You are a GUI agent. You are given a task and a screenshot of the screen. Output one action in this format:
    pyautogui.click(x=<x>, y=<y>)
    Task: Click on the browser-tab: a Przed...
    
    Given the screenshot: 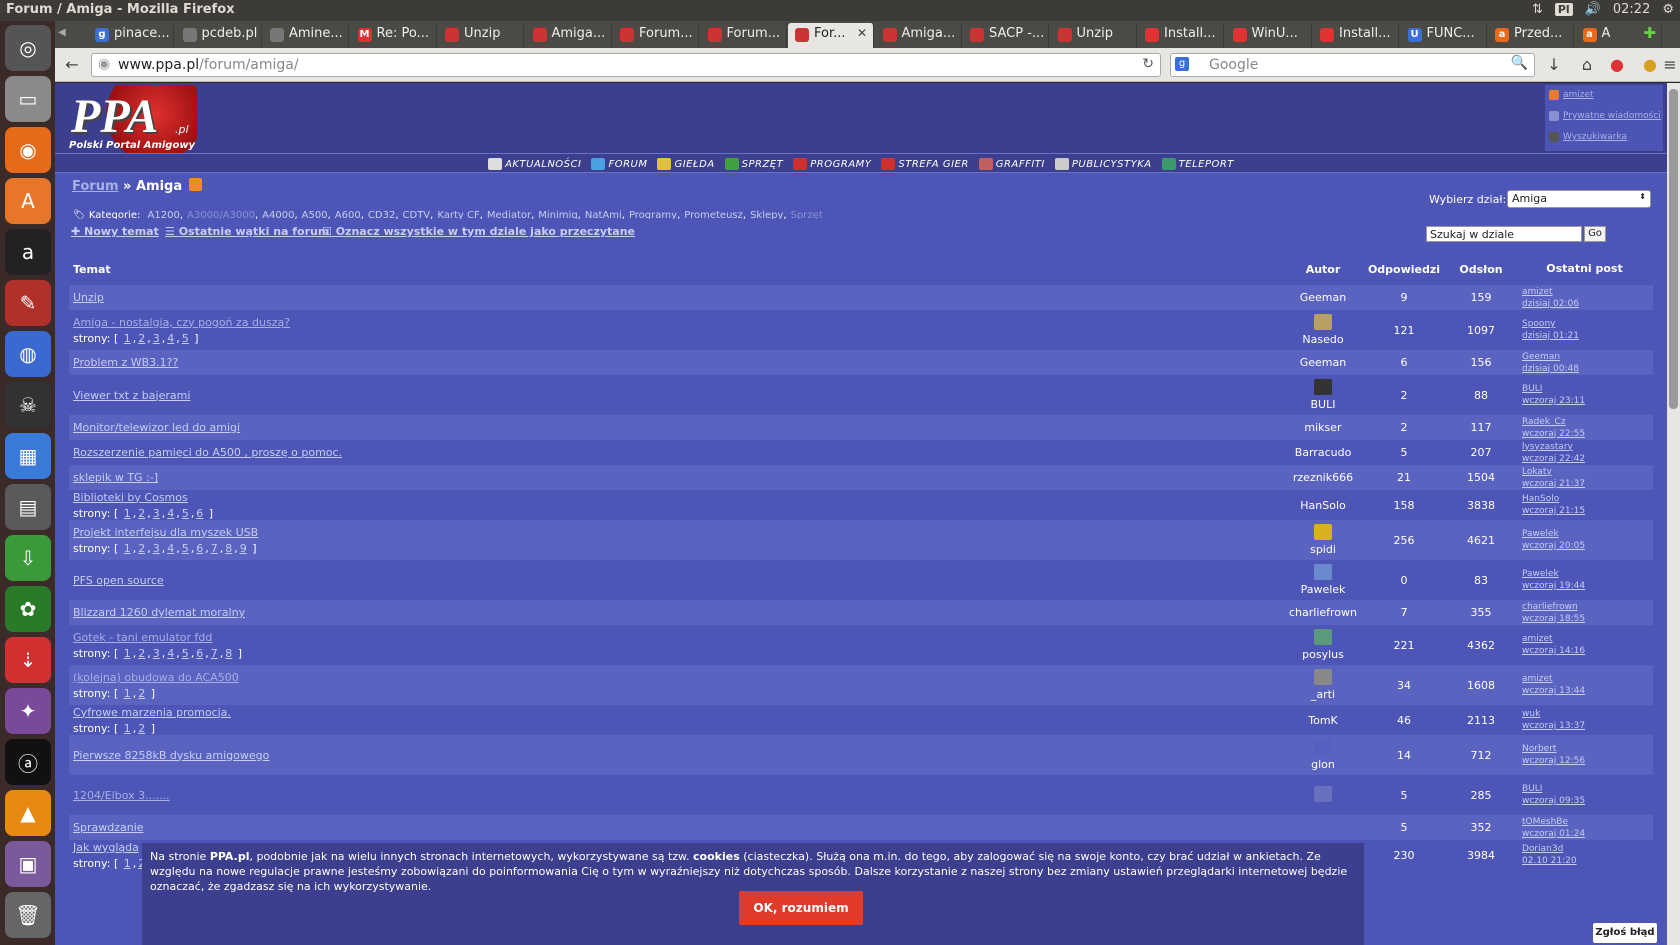 What is the action you would take?
    pyautogui.click(x=1531, y=35)
    